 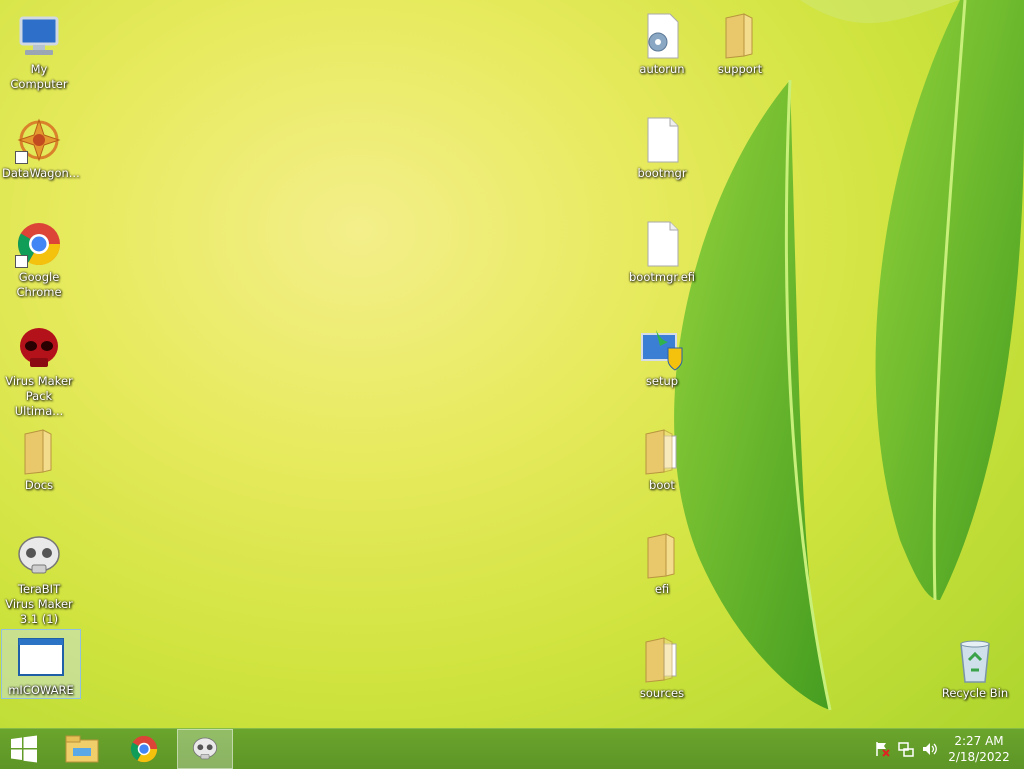 I want to click on action-center-flag-icon, so click(x=882, y=749).